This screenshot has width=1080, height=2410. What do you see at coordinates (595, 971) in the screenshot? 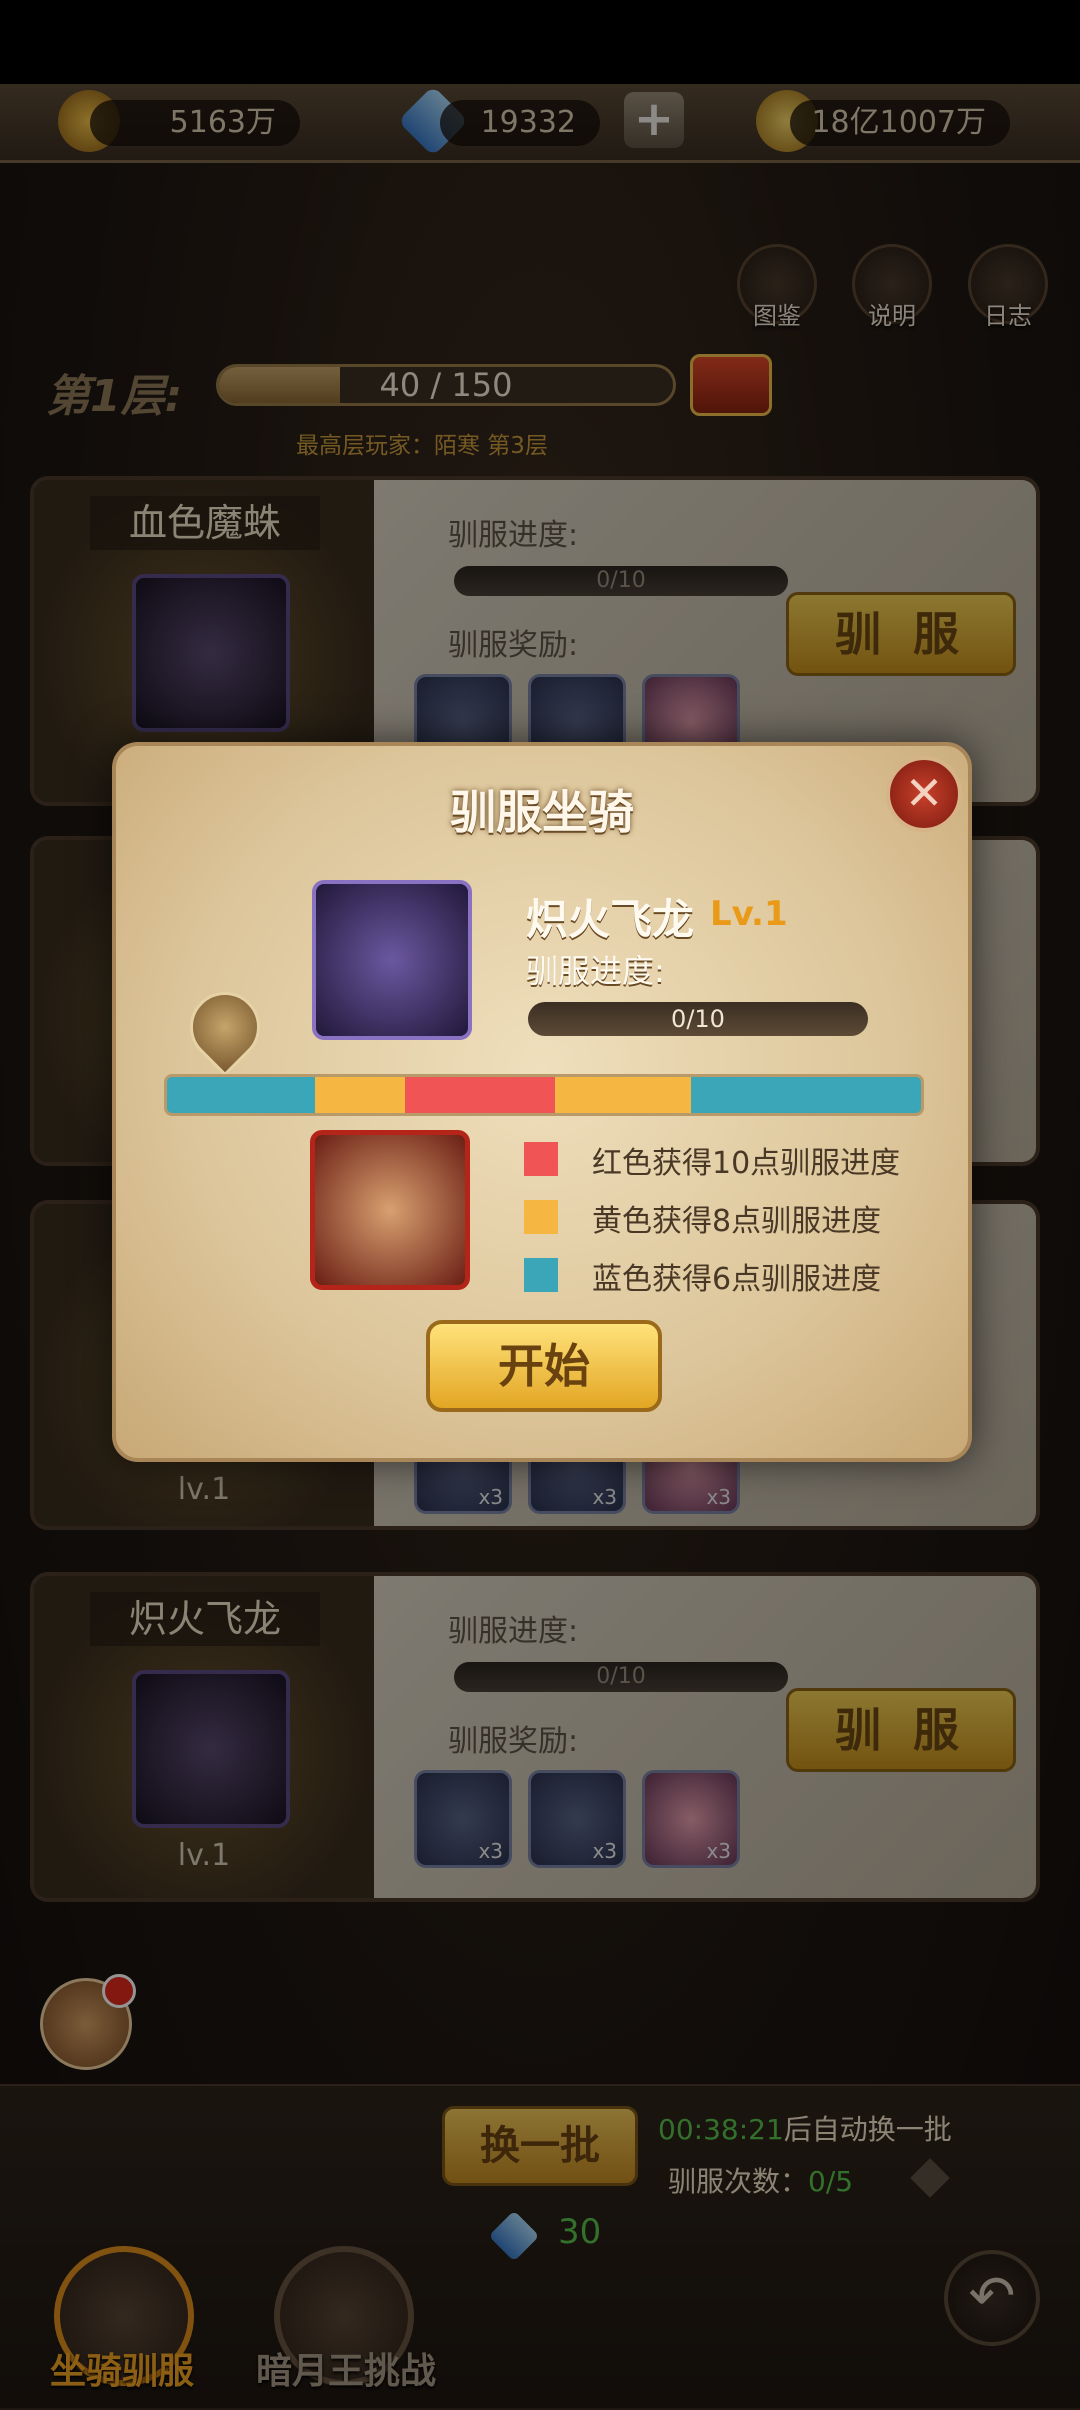
I see `tame-progress-label: 驯服进度:` at bounding box center [595, 971].